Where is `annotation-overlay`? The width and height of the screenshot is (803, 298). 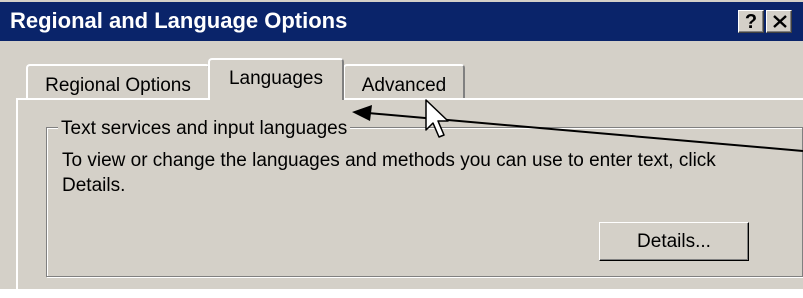
annotation-overlay is located at coordinates (577, 125).